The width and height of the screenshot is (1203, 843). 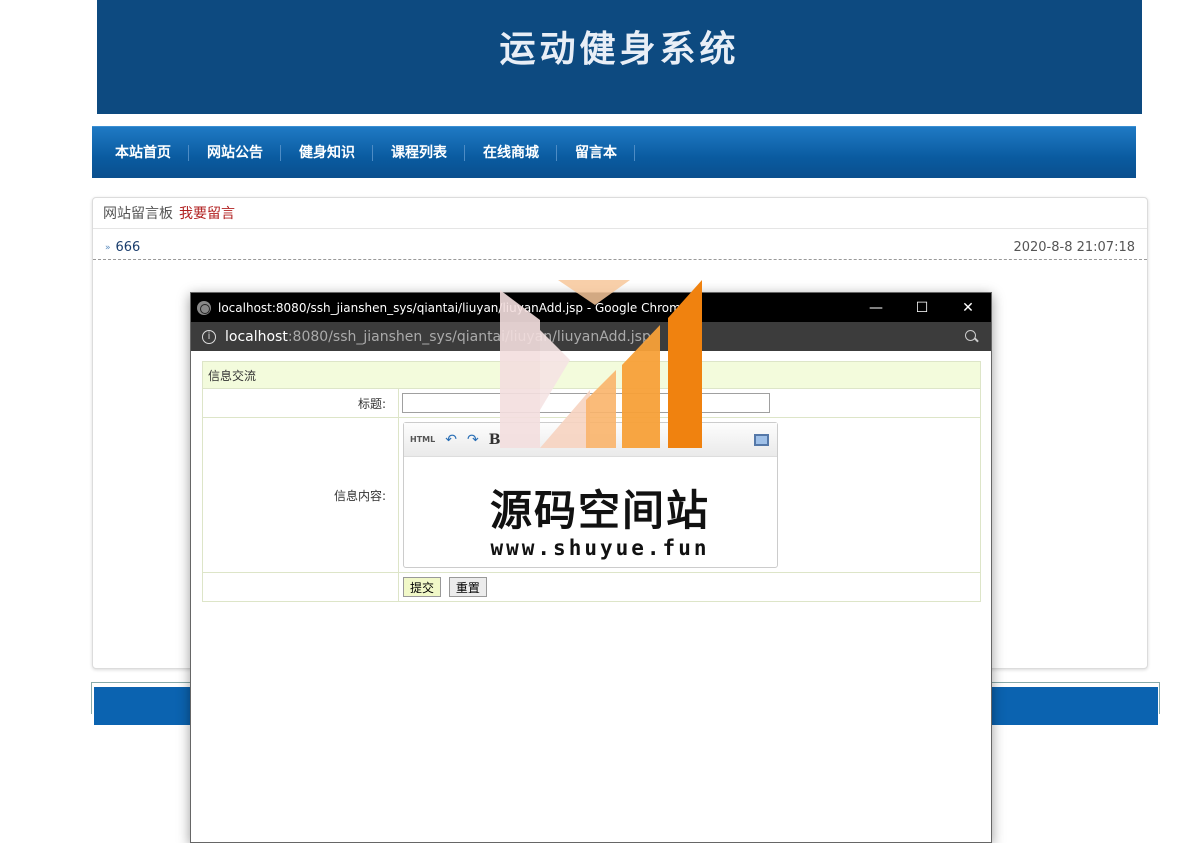 I want to click on minimize-button: —, so click(x=876, y=308).